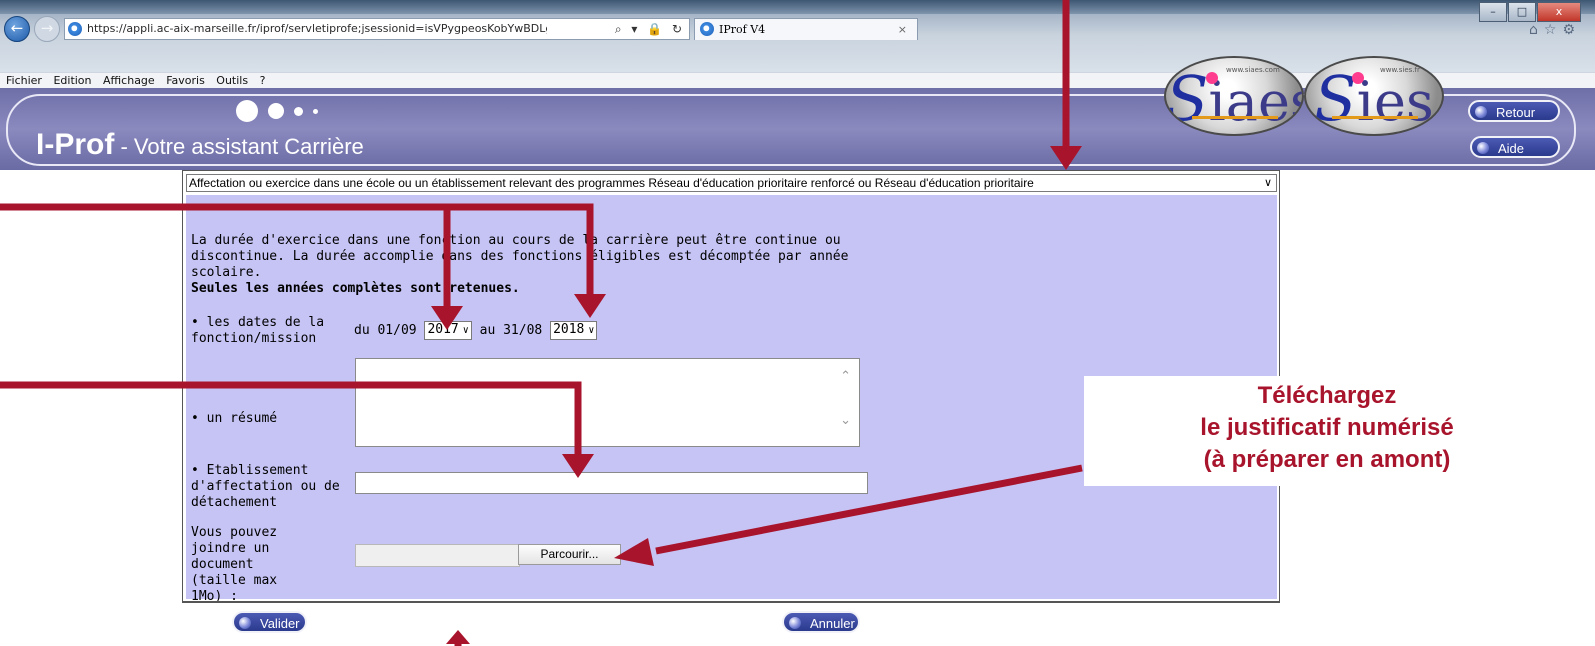 This screenshot has height=646, width=1595. I want to click on callout-line-1: Téléchargez, so click(1327, 395).